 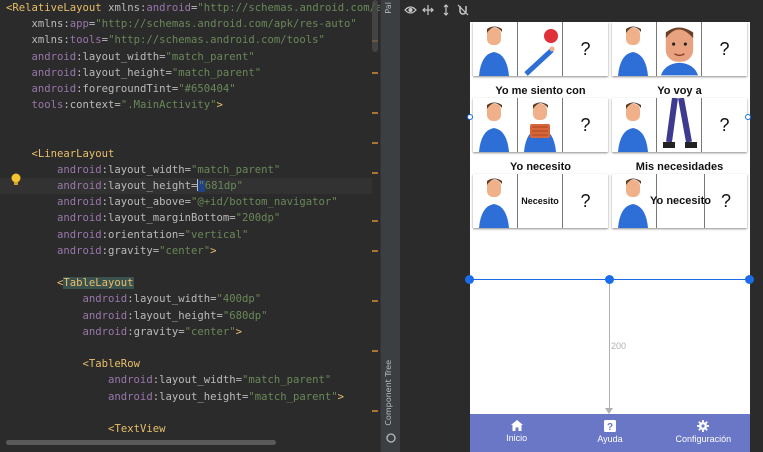 What do you see at coordinates (186, 186) in the screenshot?
I see `code-line: android:layout_height="681dp"` at bounding box center [186, 186].